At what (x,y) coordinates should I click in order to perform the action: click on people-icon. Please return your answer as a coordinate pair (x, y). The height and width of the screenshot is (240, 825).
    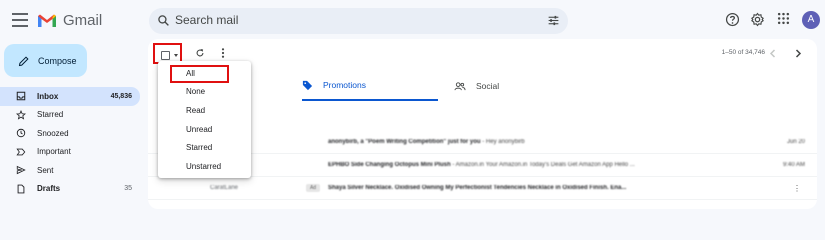
    Looking at the image, I should click on (460, 86).